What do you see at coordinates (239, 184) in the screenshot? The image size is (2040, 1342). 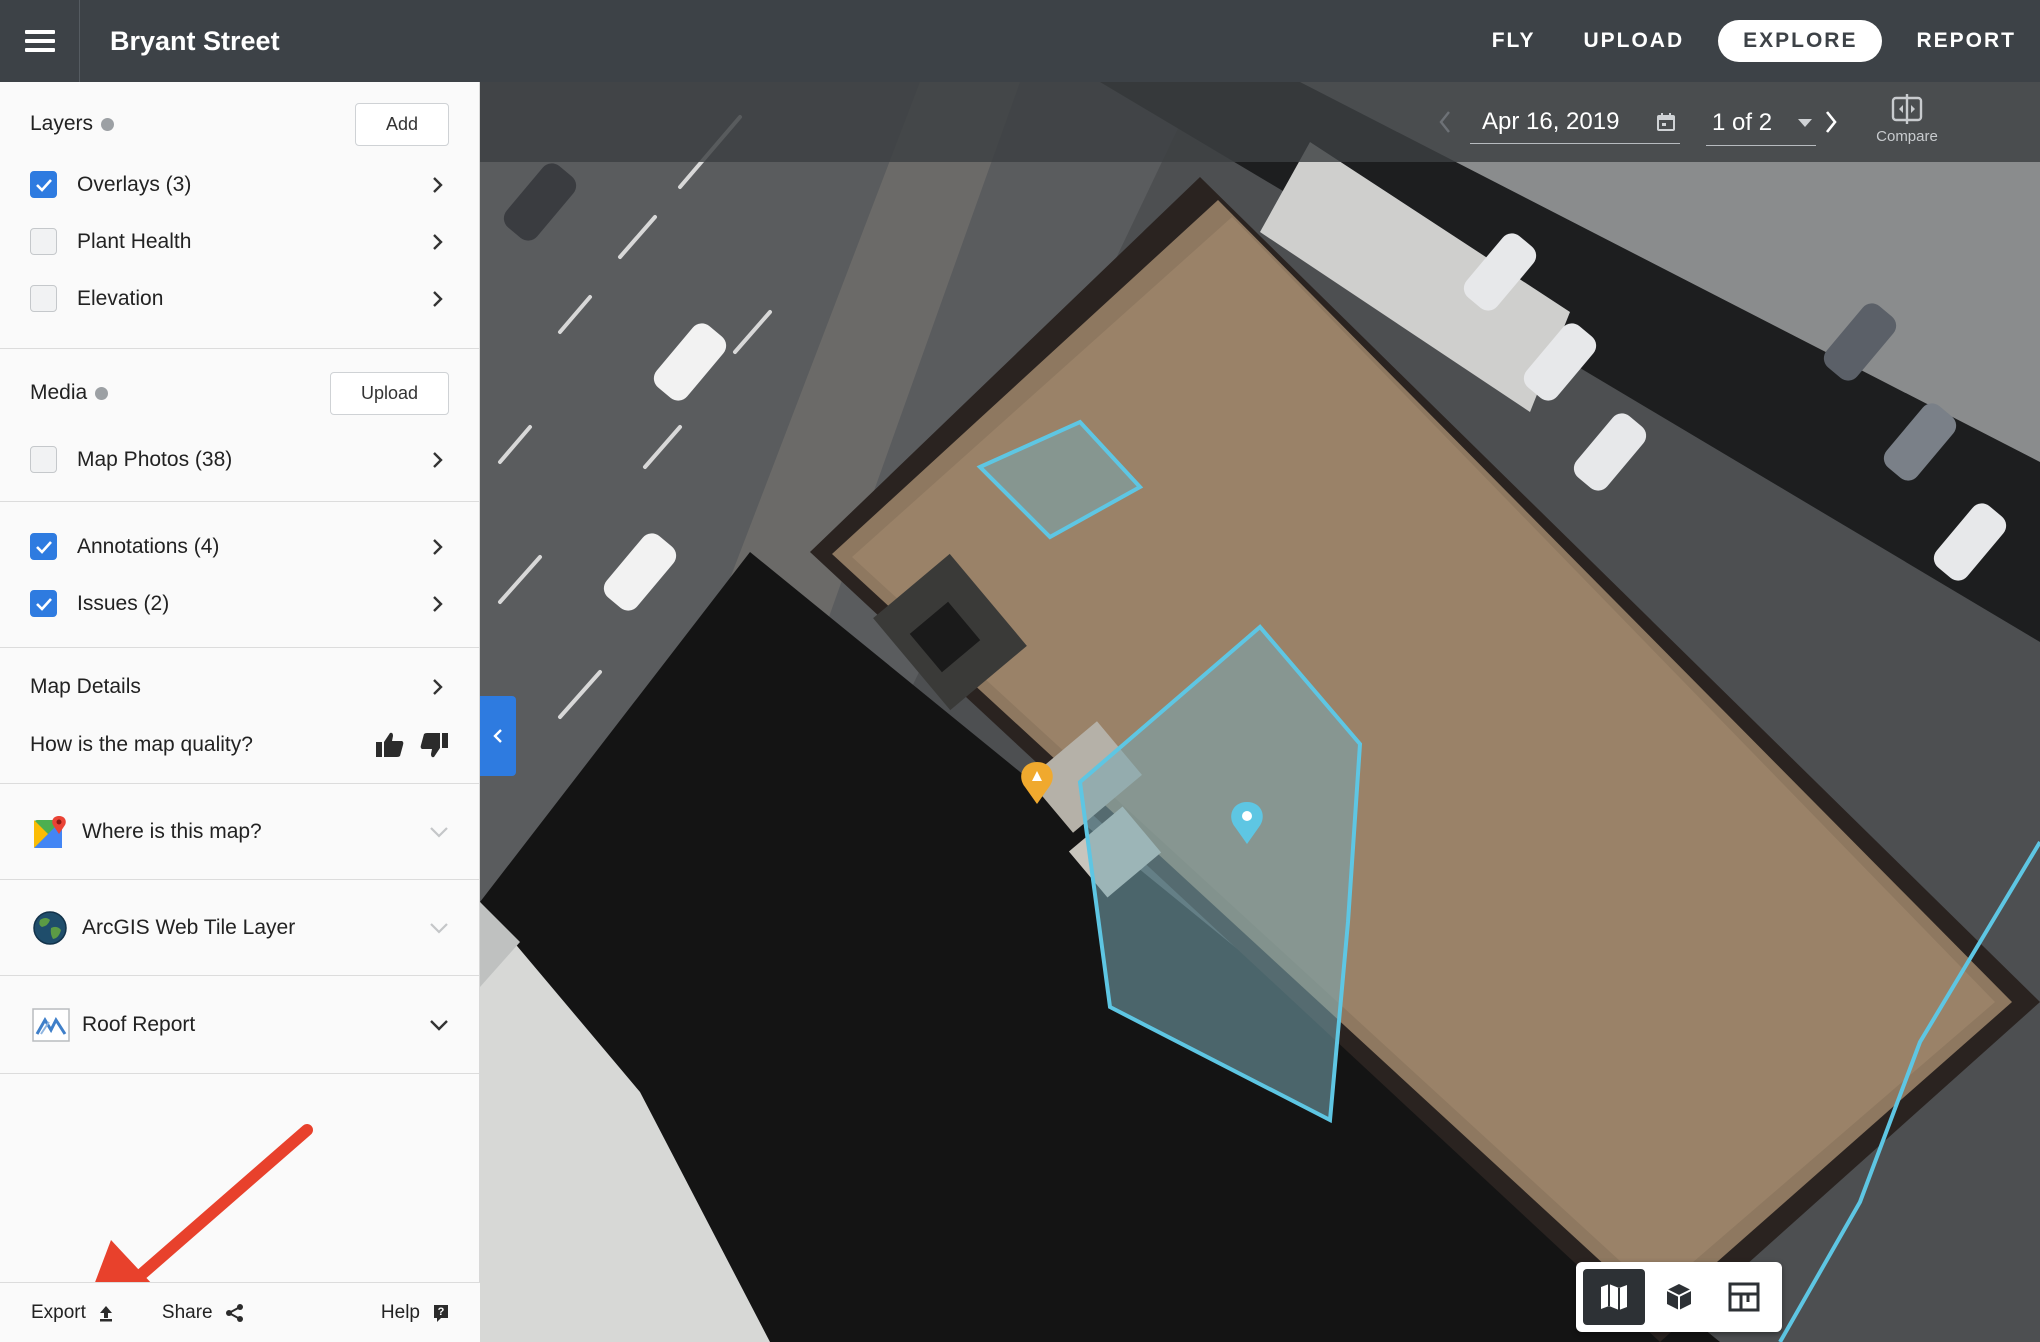 I see `layer-row-overlays: Overlays (3)` at bounding box center [239, 184].